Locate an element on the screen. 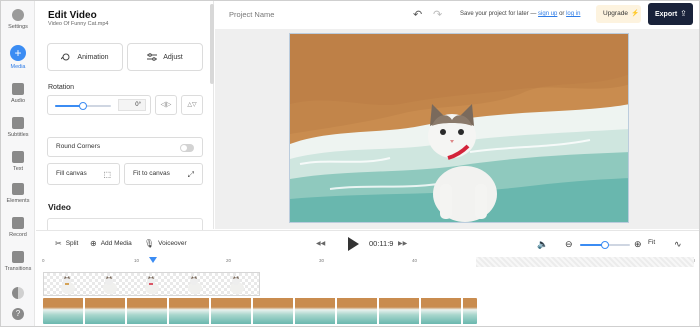  export-button: Export ⇪ is located at coordinates (670, 14).